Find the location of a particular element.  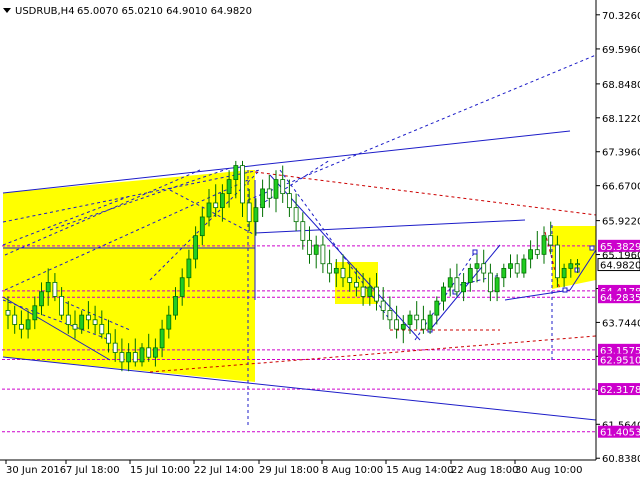

level-tag-label: 61.4053 is located at coordinates (620, 433).